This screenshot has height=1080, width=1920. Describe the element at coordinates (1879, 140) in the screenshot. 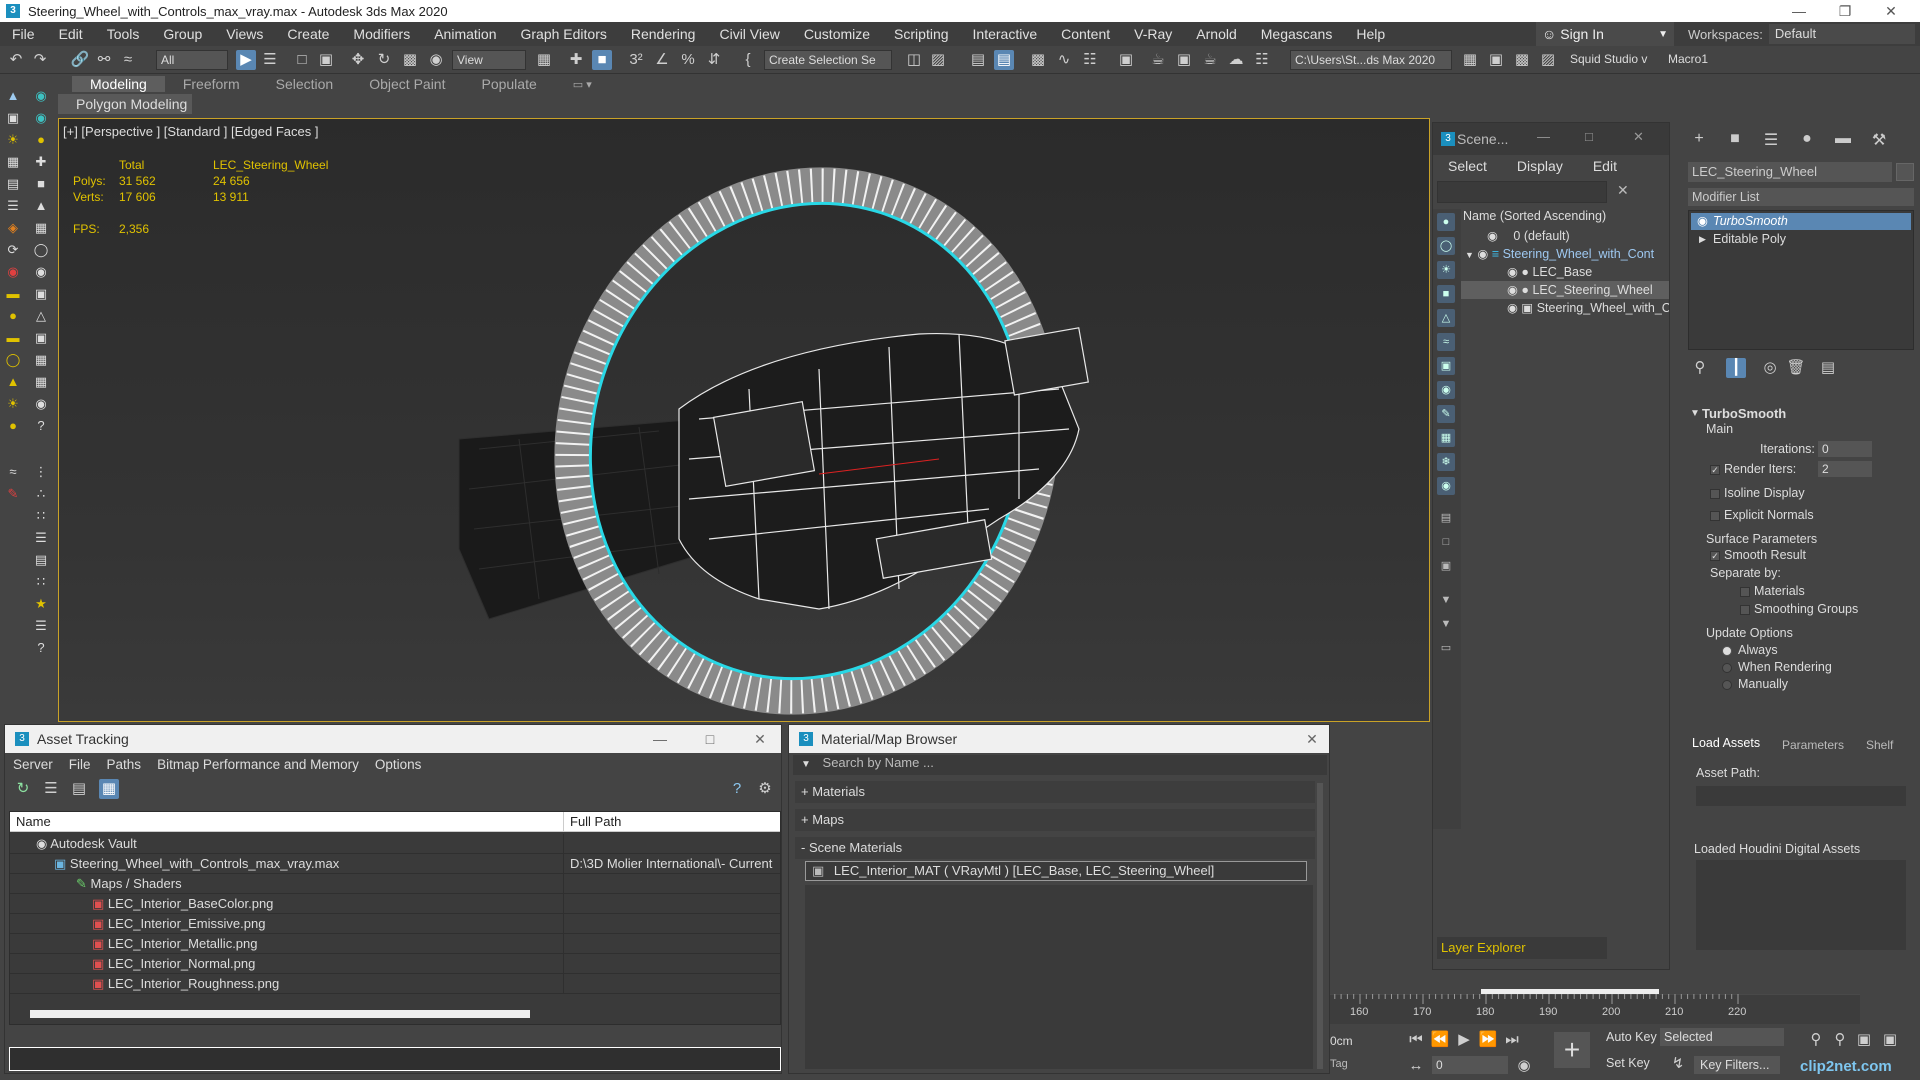

I see `utilities-tab-icon: ⚒` at that location.